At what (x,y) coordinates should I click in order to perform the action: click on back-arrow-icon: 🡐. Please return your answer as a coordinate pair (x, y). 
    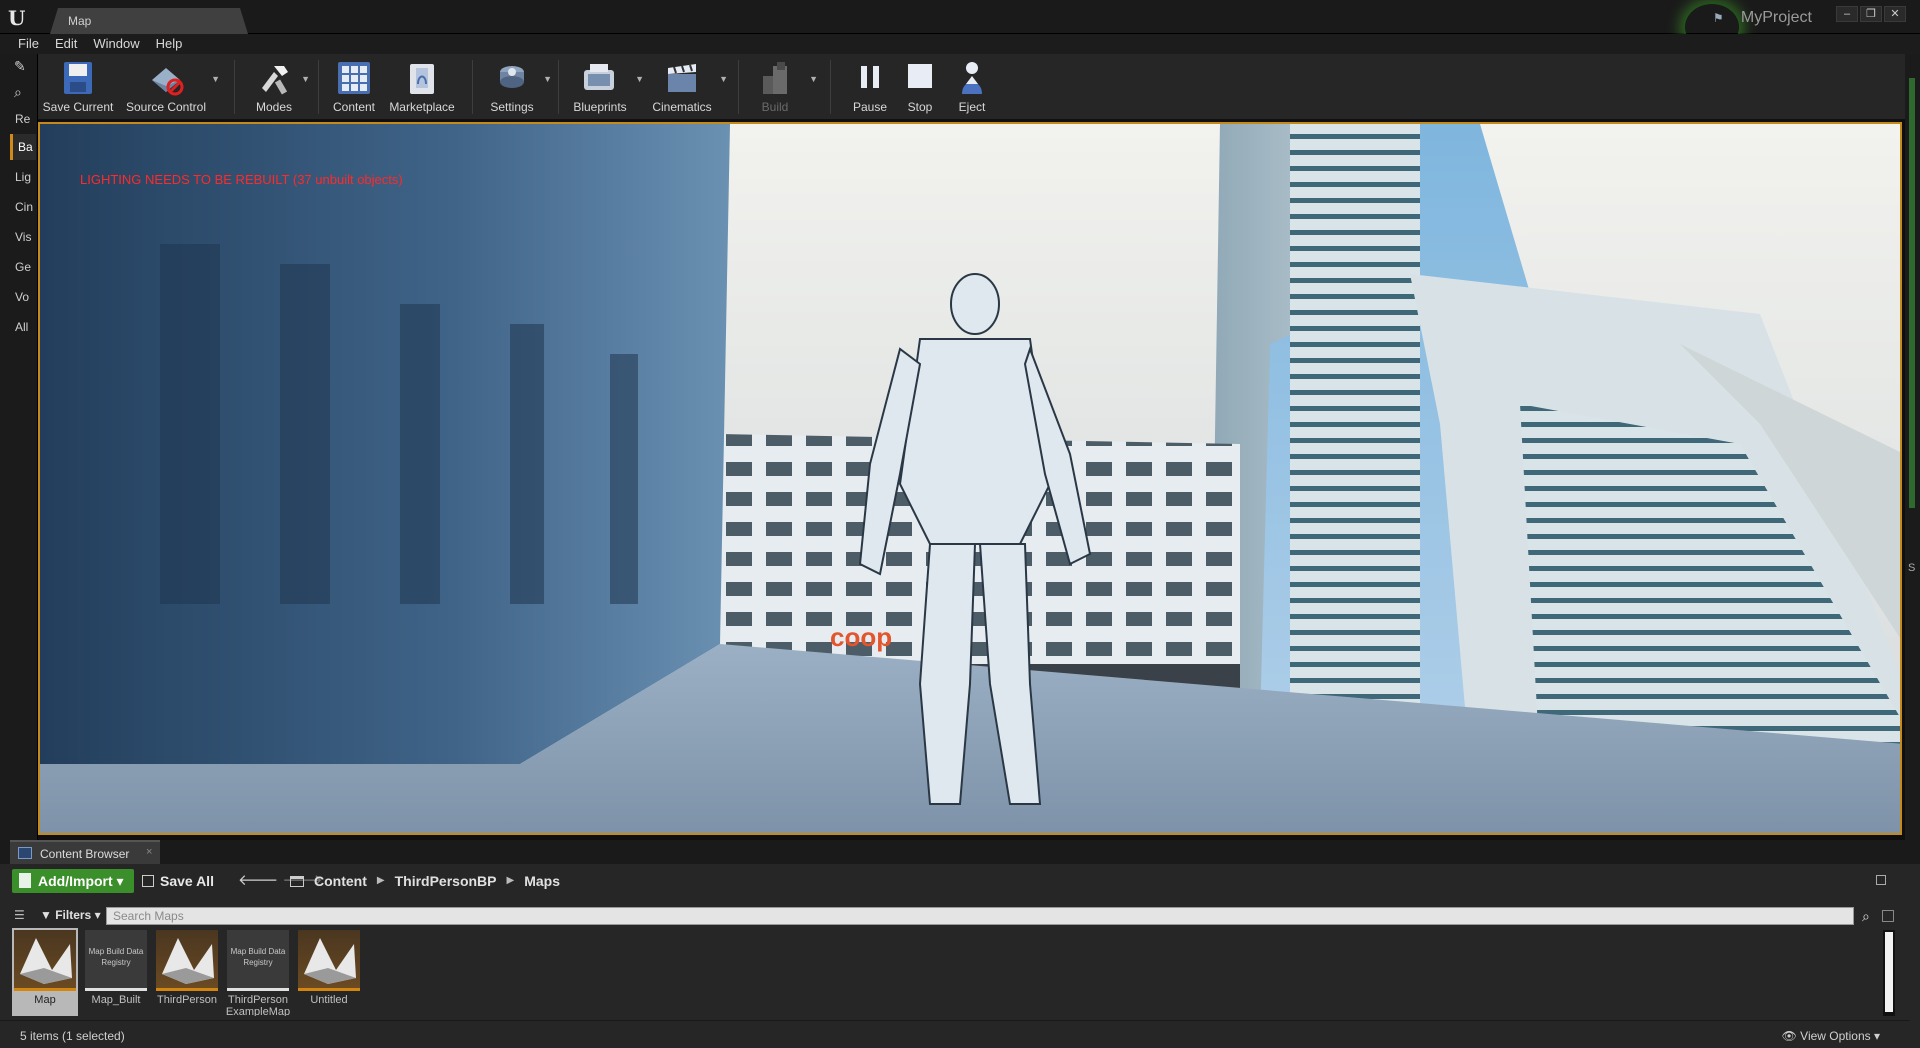
    Looking at the image, I should click on (258, 880).